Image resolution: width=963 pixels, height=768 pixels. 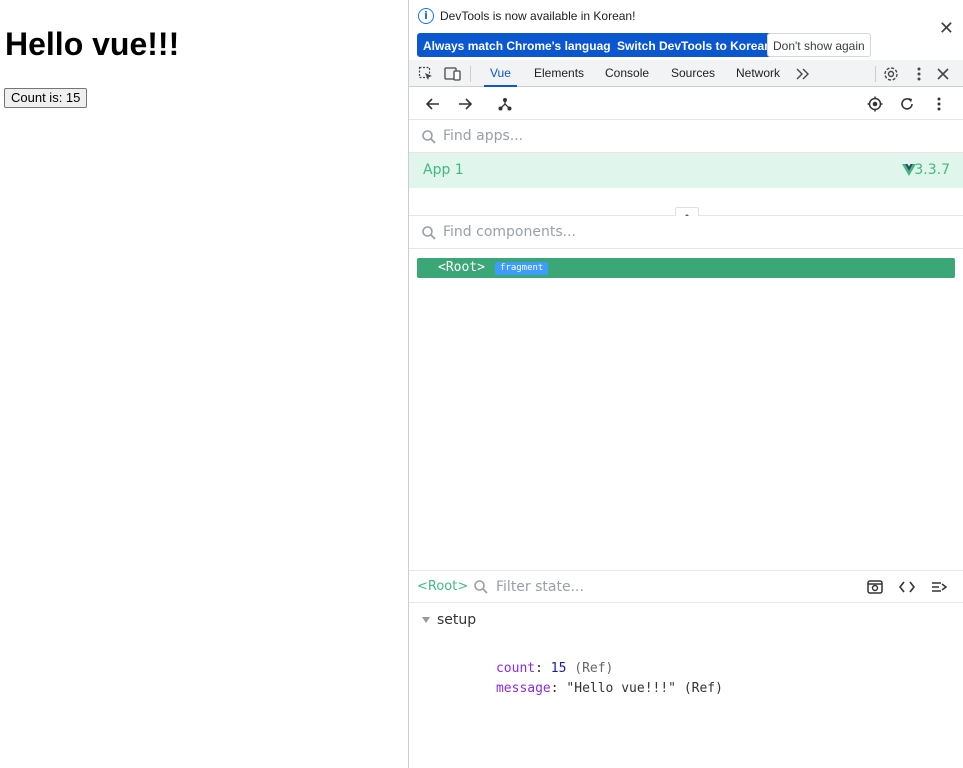 What do you see at coordinates (92, 44) in the screenshot?
I see `page-heading: Hello vue!!!` at bounding box center [92, 44].